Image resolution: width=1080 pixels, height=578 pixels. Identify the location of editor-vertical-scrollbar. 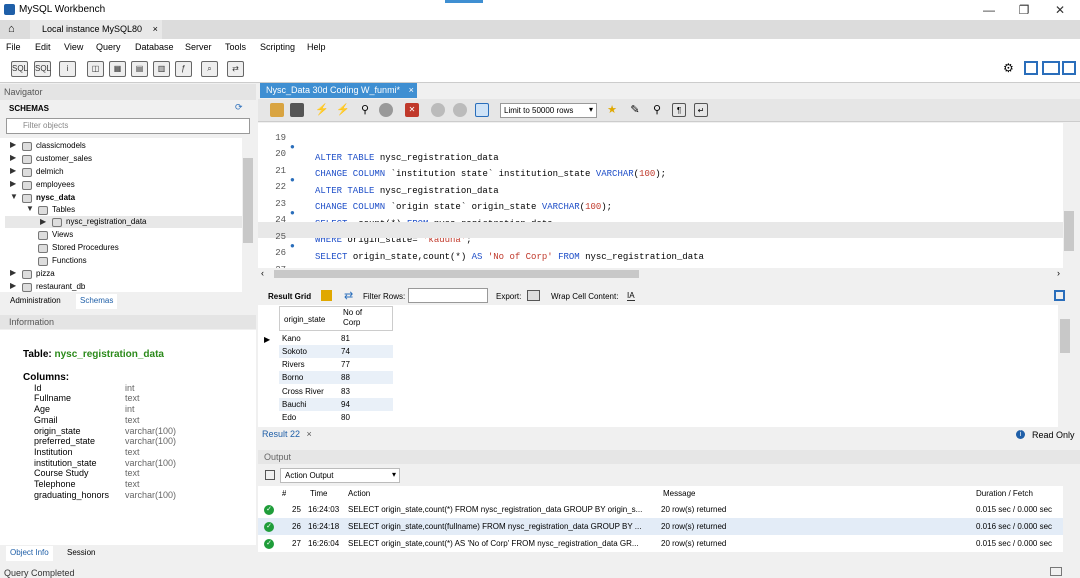
(1069, 201).